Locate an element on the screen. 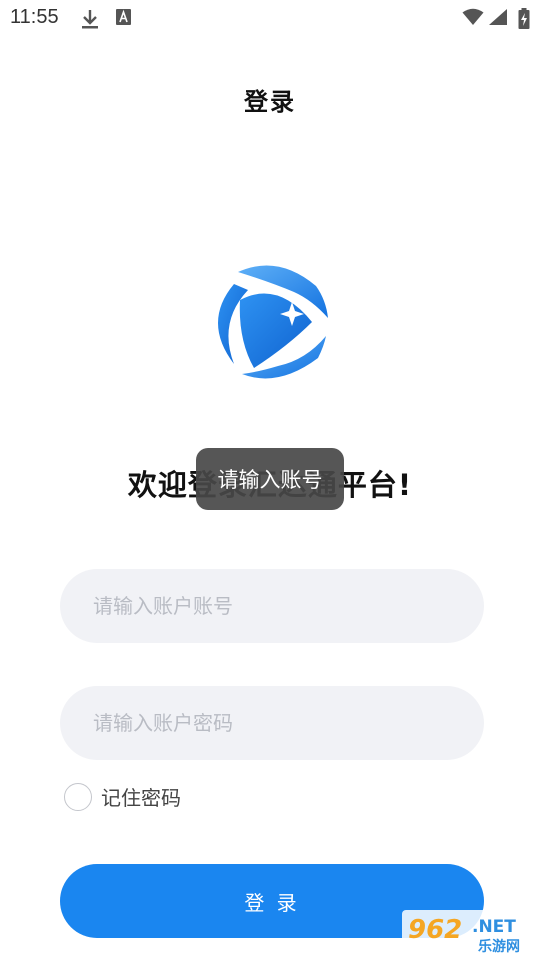 Image resolution: width=540 pixels, height=960 pixels. watermark-logo: 962 .NET 乐游网 is located at coordinates (469, 932).